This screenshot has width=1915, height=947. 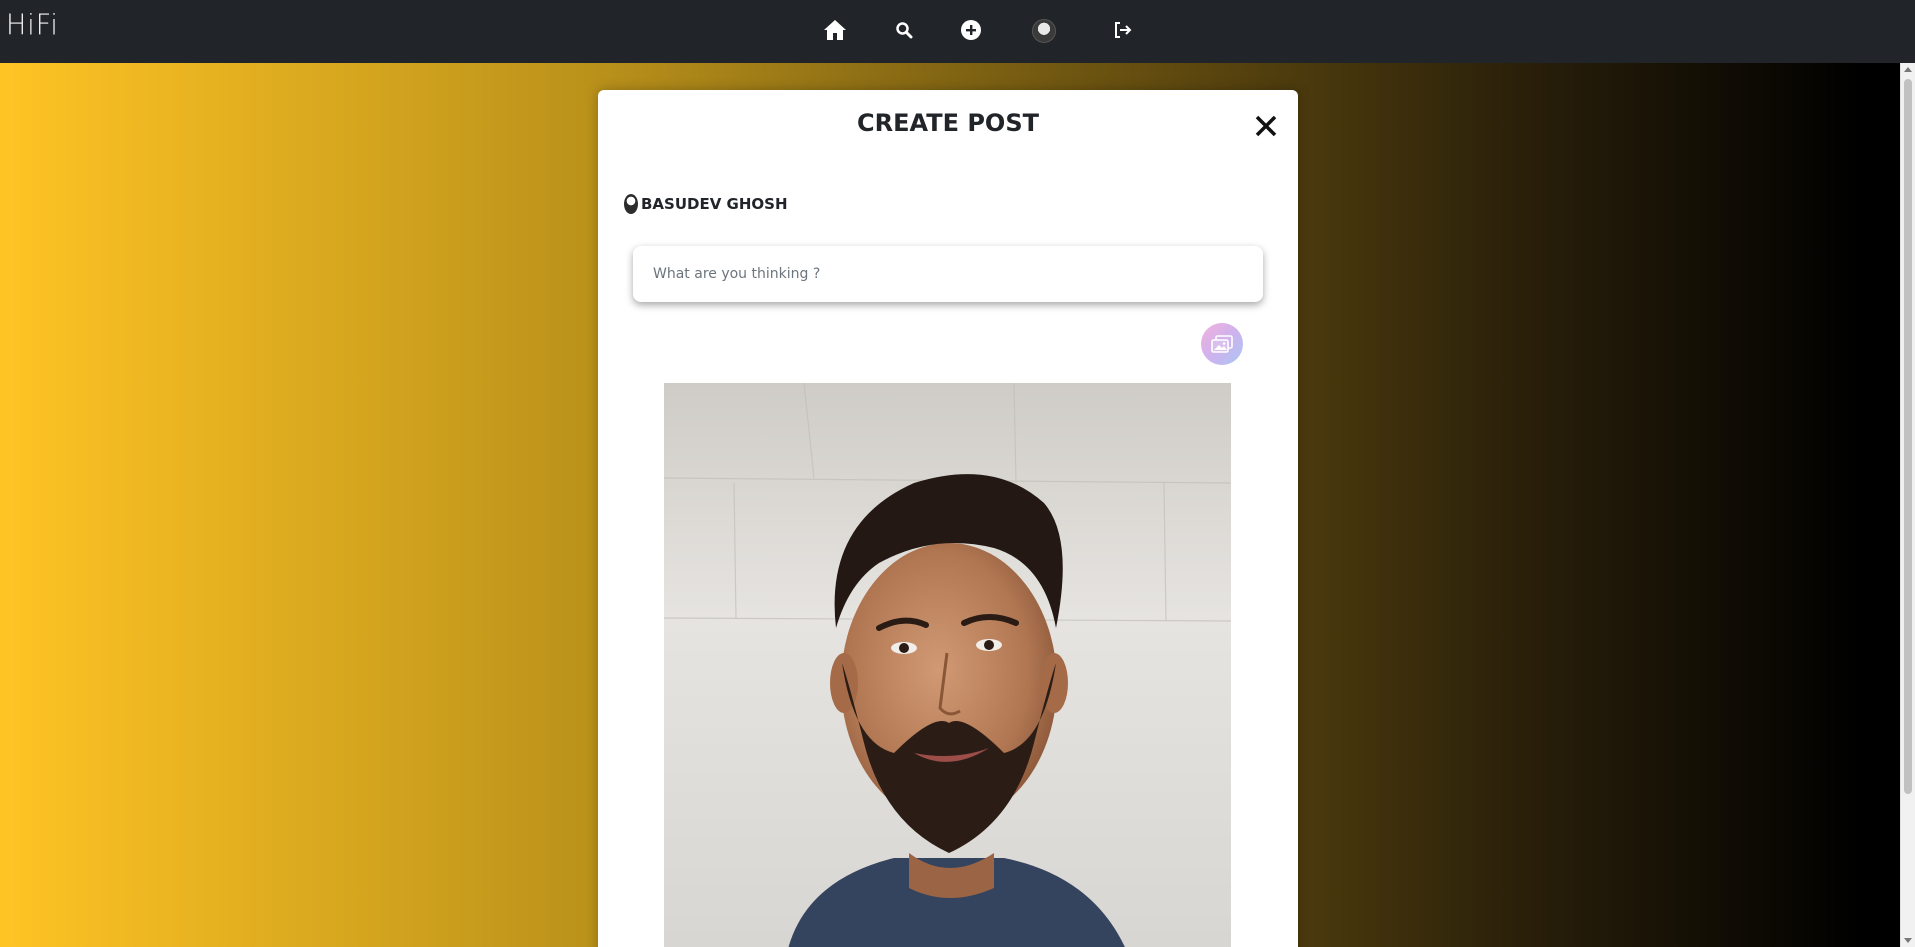 I want to click on scrollbar-thumb, so click(x=1908, y=436).